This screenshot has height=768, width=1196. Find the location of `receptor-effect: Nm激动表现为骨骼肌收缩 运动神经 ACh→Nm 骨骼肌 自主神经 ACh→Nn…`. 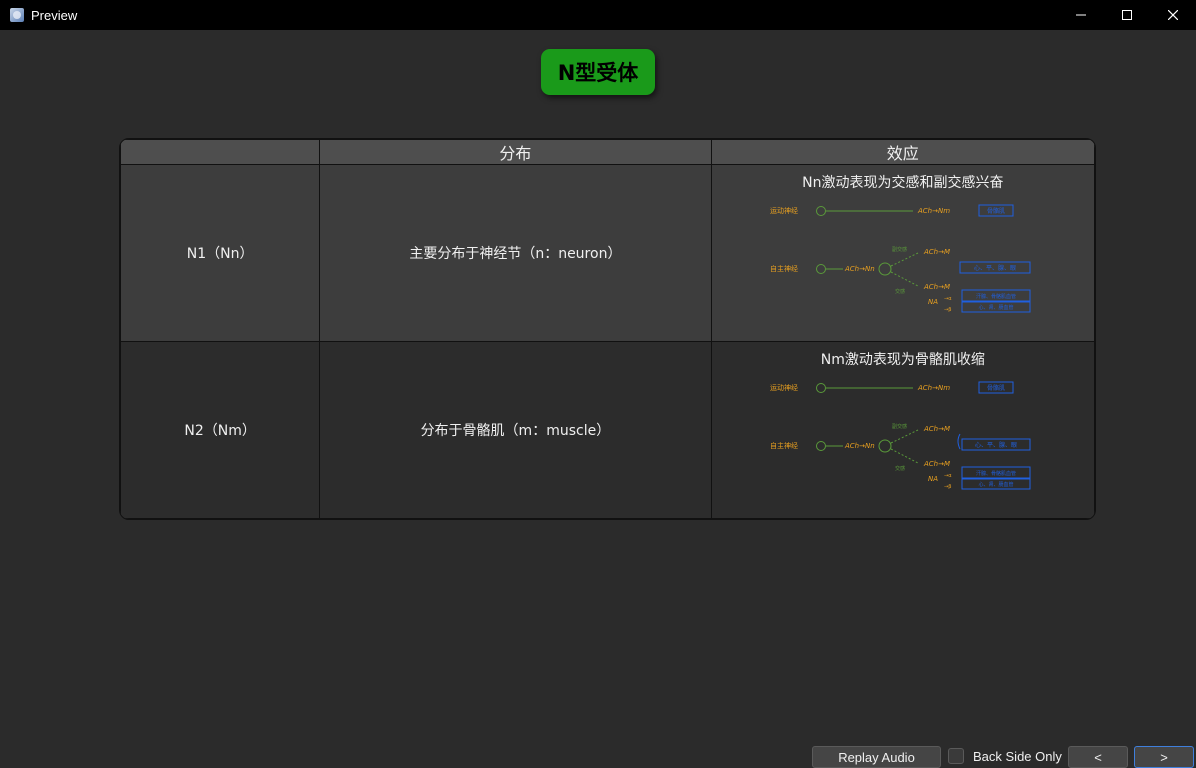

receptor-effect: Nm激动表现为骨骼肌收缩 运动神经 ACh→Nm 骨骼肌 自主神经 ACh→Nn… is located at coordinates (902, 430).